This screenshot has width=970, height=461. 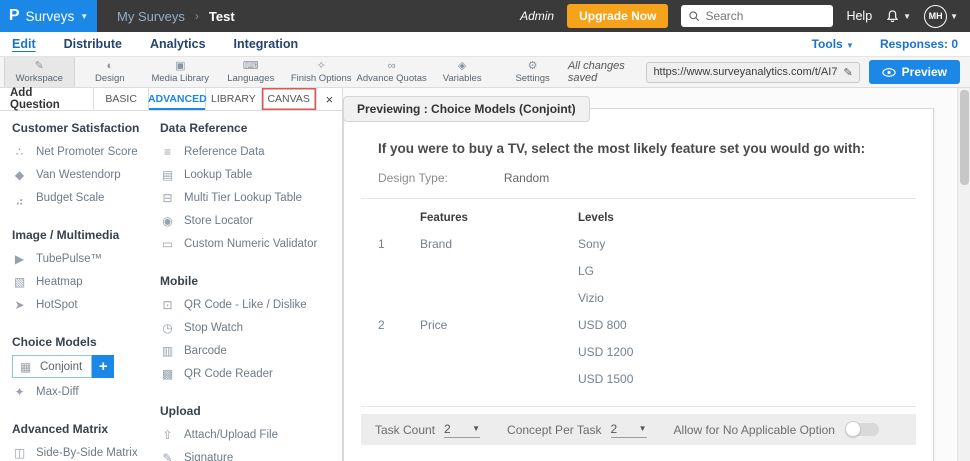 I want to click on question-type-signature: ✎ Signature, so click(x=250, y=453).